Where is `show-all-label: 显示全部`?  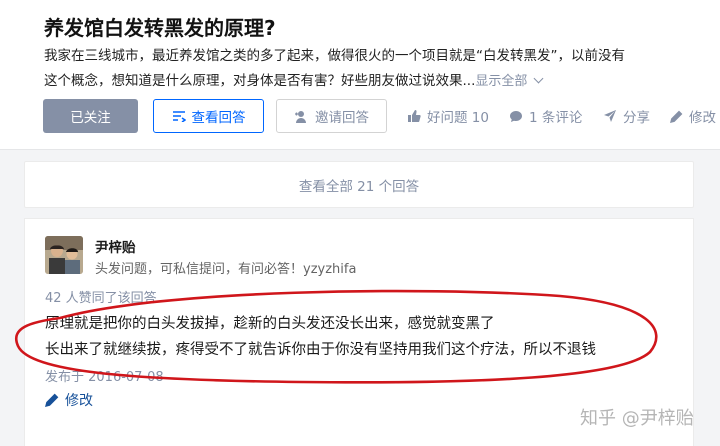 show-all-label: 显示全部 is located at coordinates (501, 81).